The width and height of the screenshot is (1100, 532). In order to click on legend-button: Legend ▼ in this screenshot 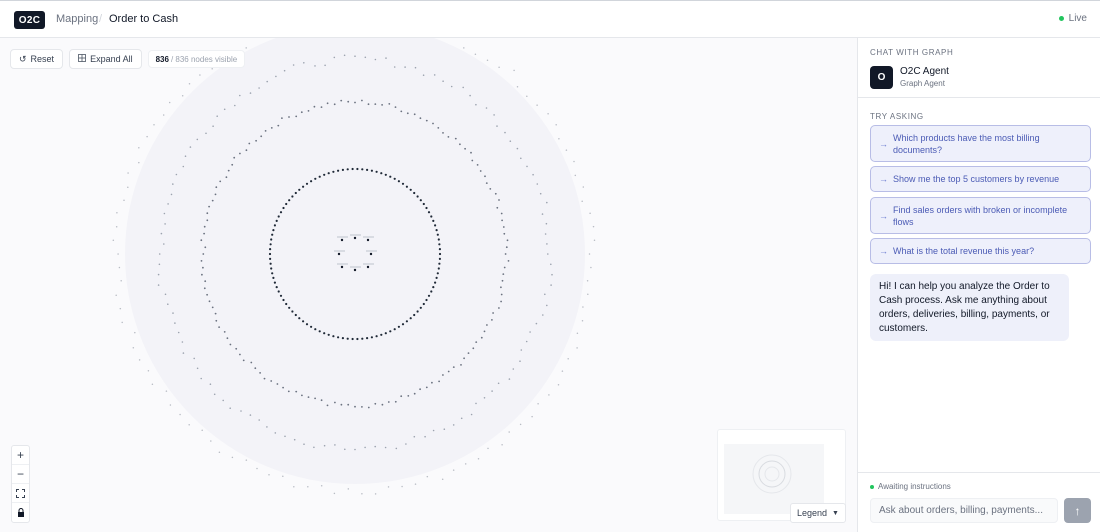, I will do `click(818, 513)`.